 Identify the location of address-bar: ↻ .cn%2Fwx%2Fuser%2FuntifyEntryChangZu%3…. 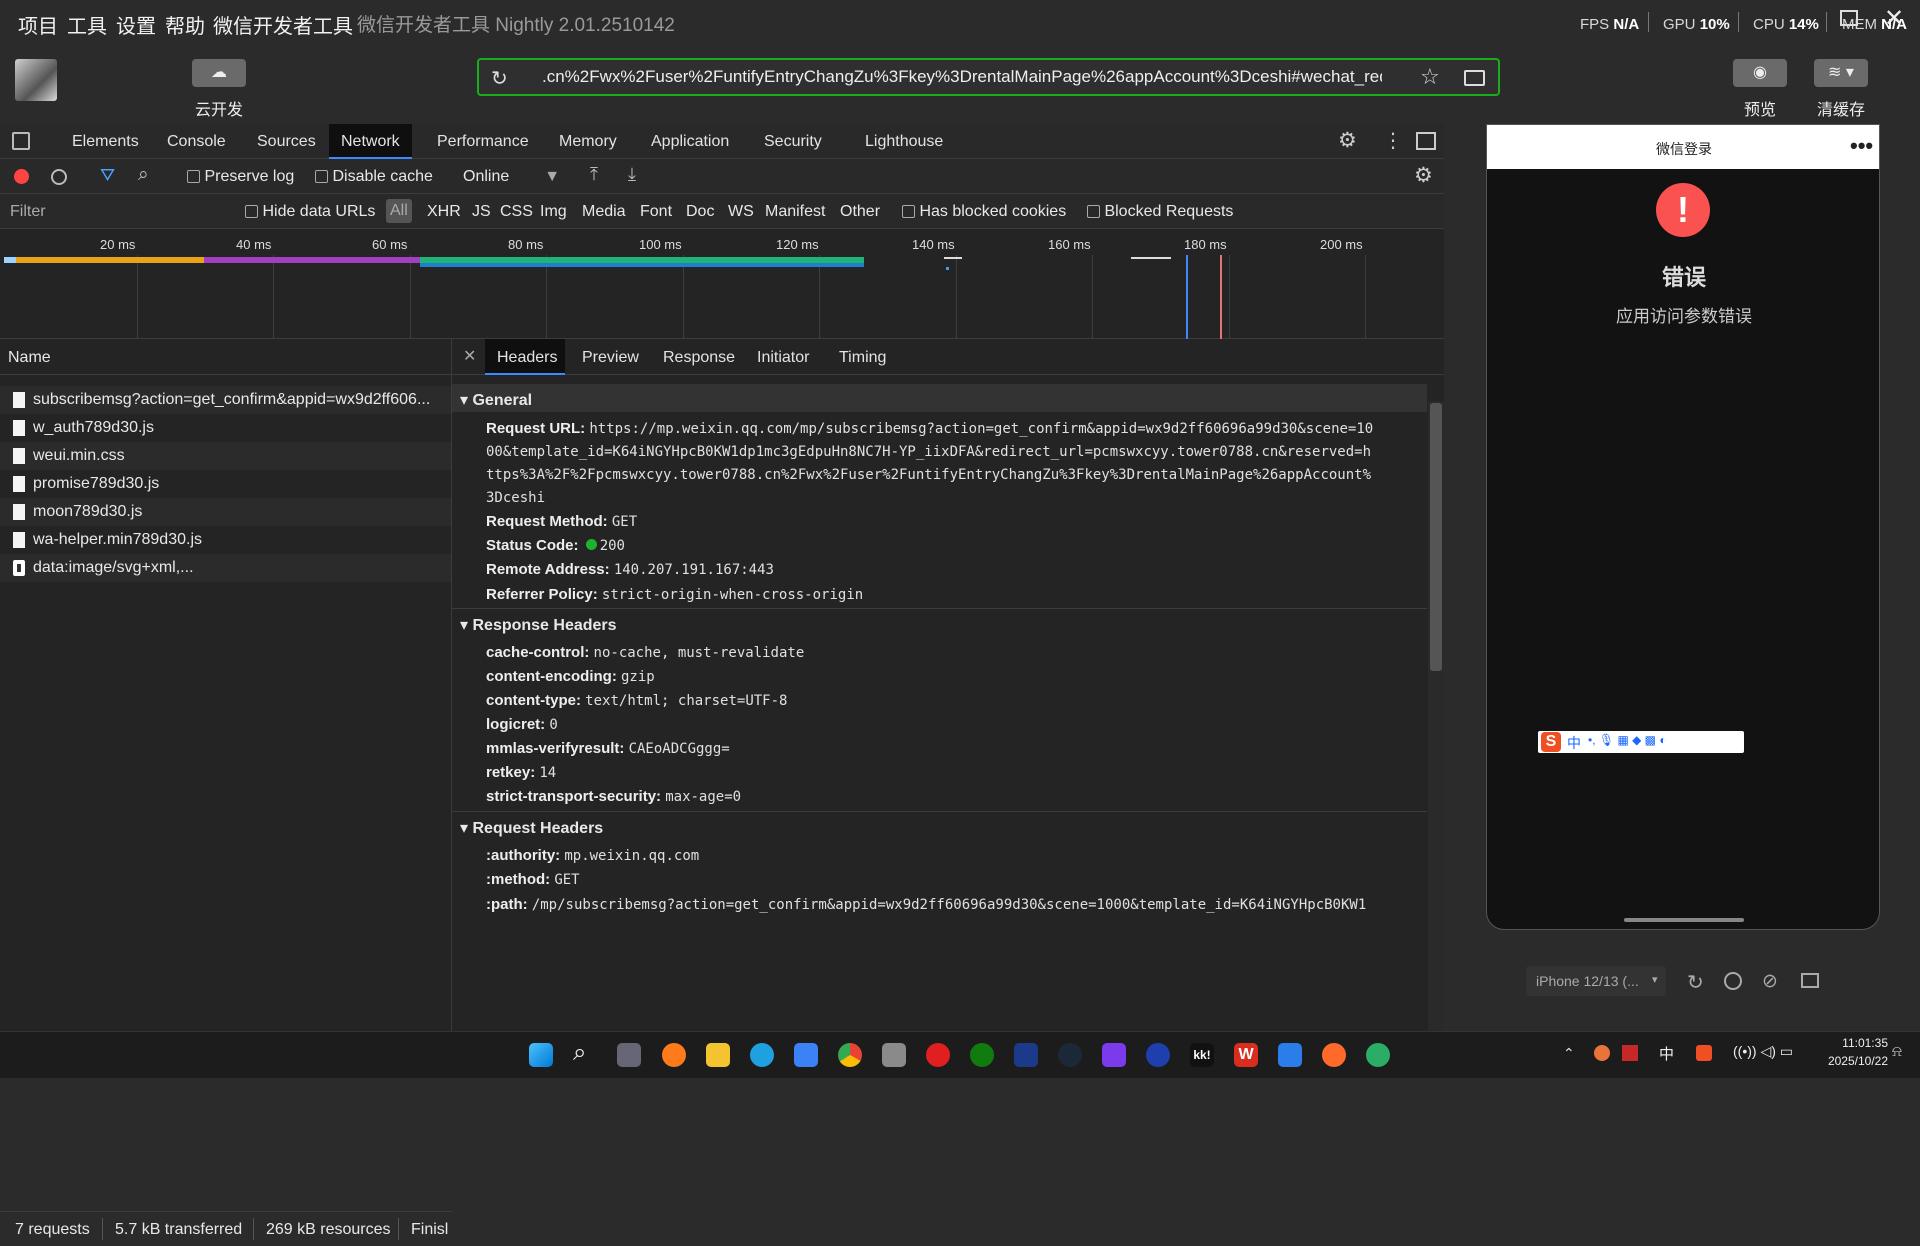
(988, 77).